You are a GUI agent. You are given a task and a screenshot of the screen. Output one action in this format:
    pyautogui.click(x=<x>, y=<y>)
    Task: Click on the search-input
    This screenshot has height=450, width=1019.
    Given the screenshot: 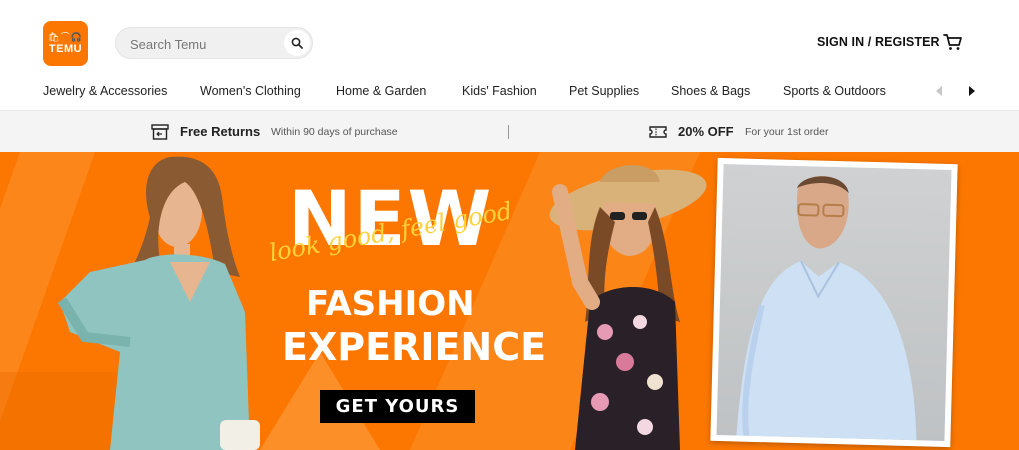 What is the action you would take?
    pyautogui.click(x=205, y=44)
    